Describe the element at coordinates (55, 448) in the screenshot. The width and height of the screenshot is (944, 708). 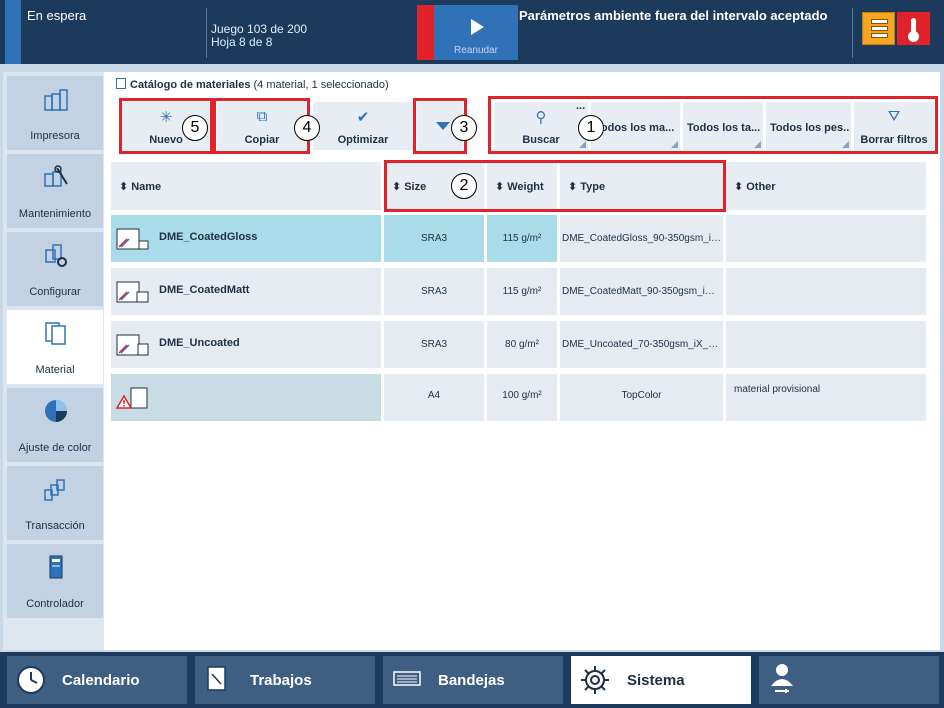
I see `sidebar-item-label: Ajuste de color` at that location.